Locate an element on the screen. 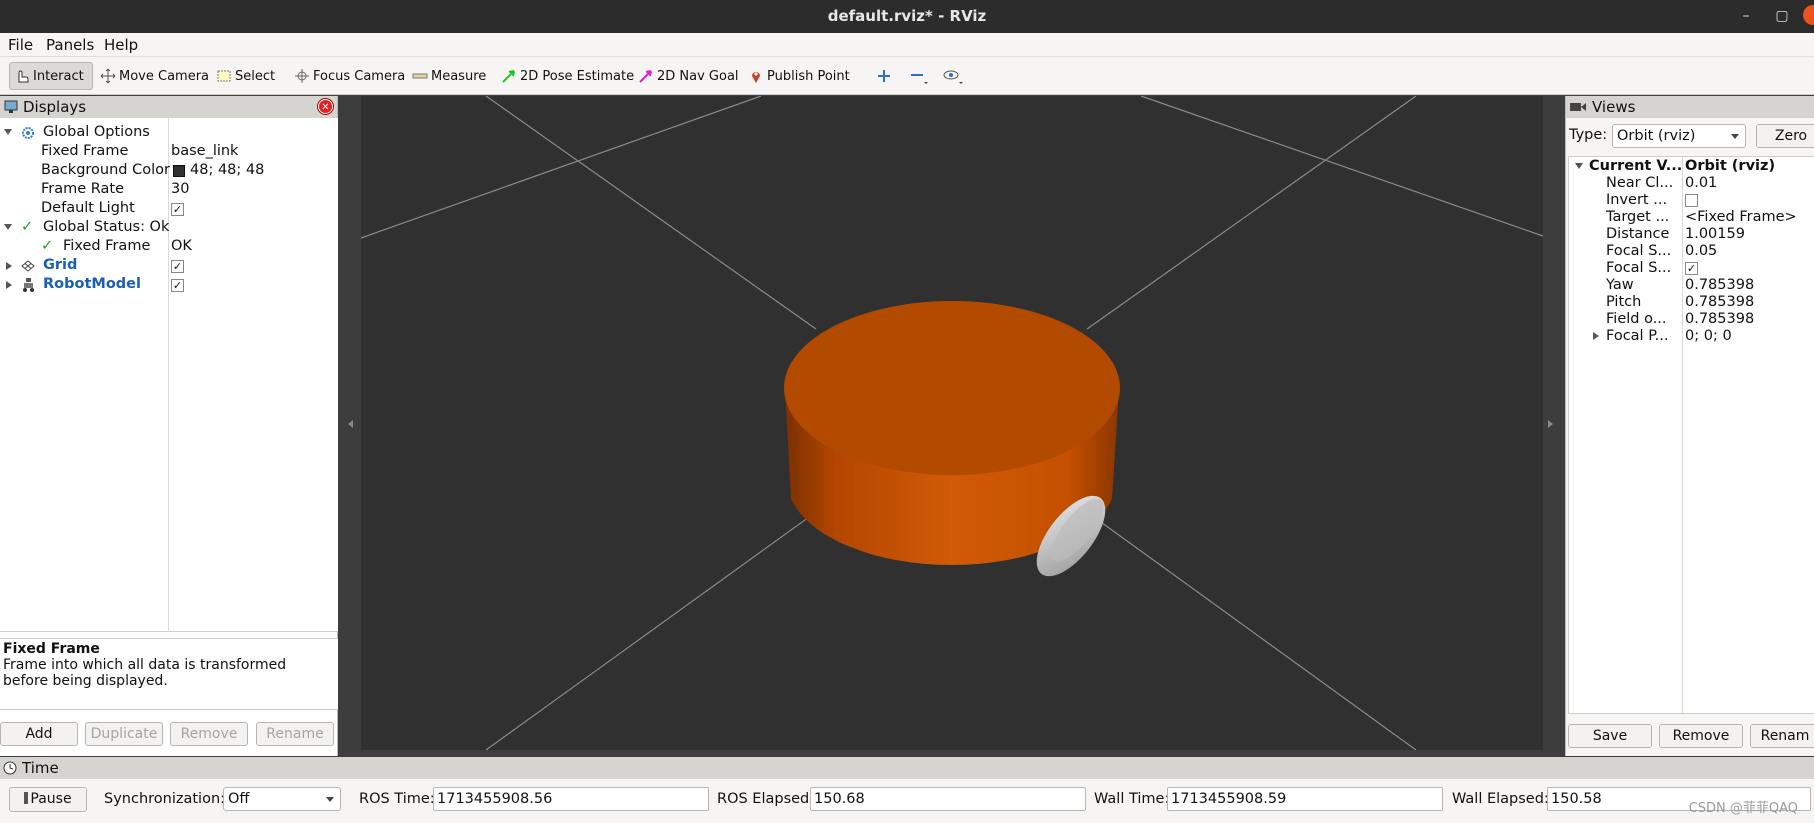 This screenshot has height=823, width=1814. tree-row-global-options: Global Options is located at coordinates (169, 133).